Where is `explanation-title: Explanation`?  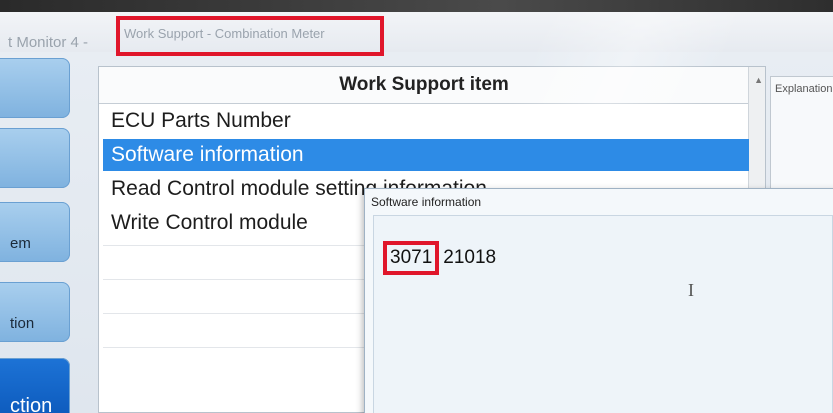 explanation-title: Explanation is located at coordinates (804, 89).